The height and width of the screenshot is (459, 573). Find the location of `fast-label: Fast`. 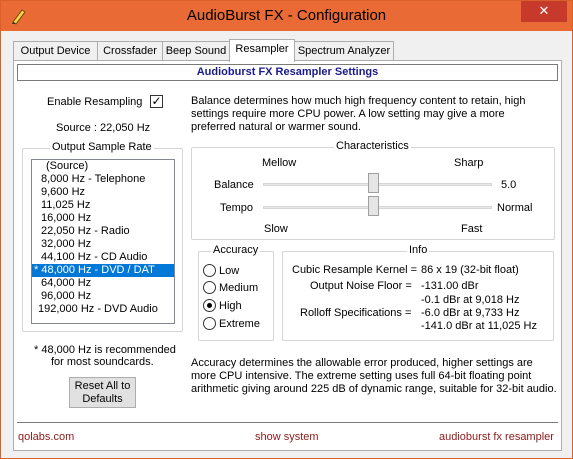

fast-label: Fast is located at coordinates (472, 229).